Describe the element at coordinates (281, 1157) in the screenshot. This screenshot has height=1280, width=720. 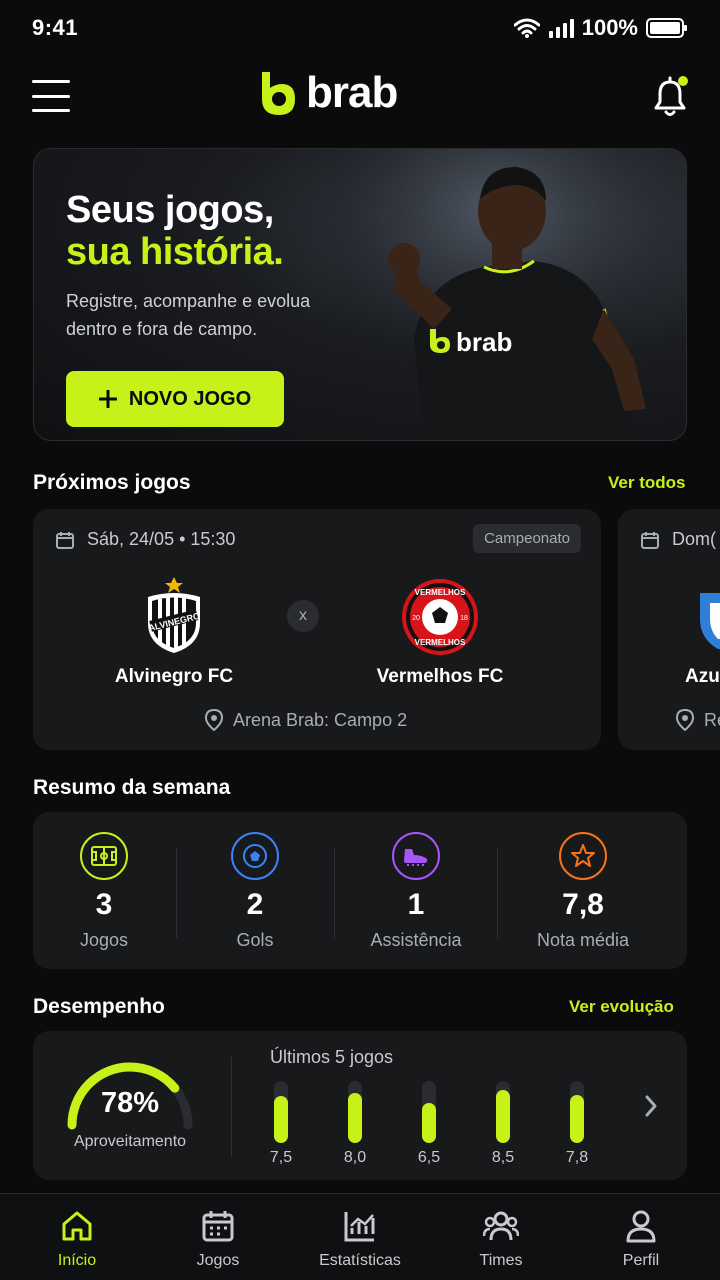
I see `game-bar-label: 7,5` at that location.